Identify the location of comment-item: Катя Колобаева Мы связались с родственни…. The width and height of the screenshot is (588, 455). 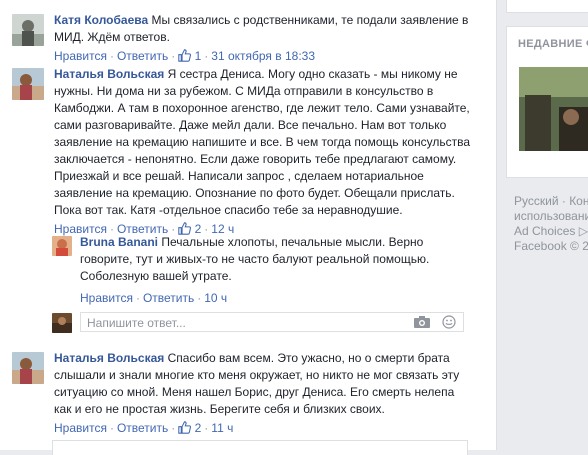
(247, 38).